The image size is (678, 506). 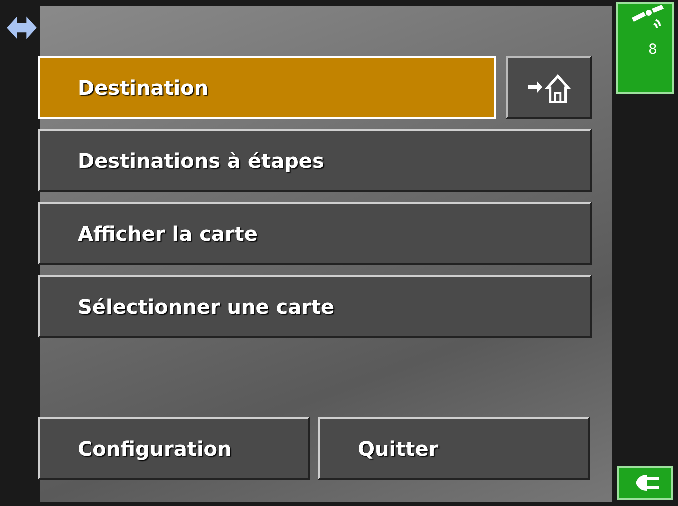 What do you see at coordinates (653, 50) in the screenshot?
I see `satellite-count: 8` at bounding box center [653, 50].